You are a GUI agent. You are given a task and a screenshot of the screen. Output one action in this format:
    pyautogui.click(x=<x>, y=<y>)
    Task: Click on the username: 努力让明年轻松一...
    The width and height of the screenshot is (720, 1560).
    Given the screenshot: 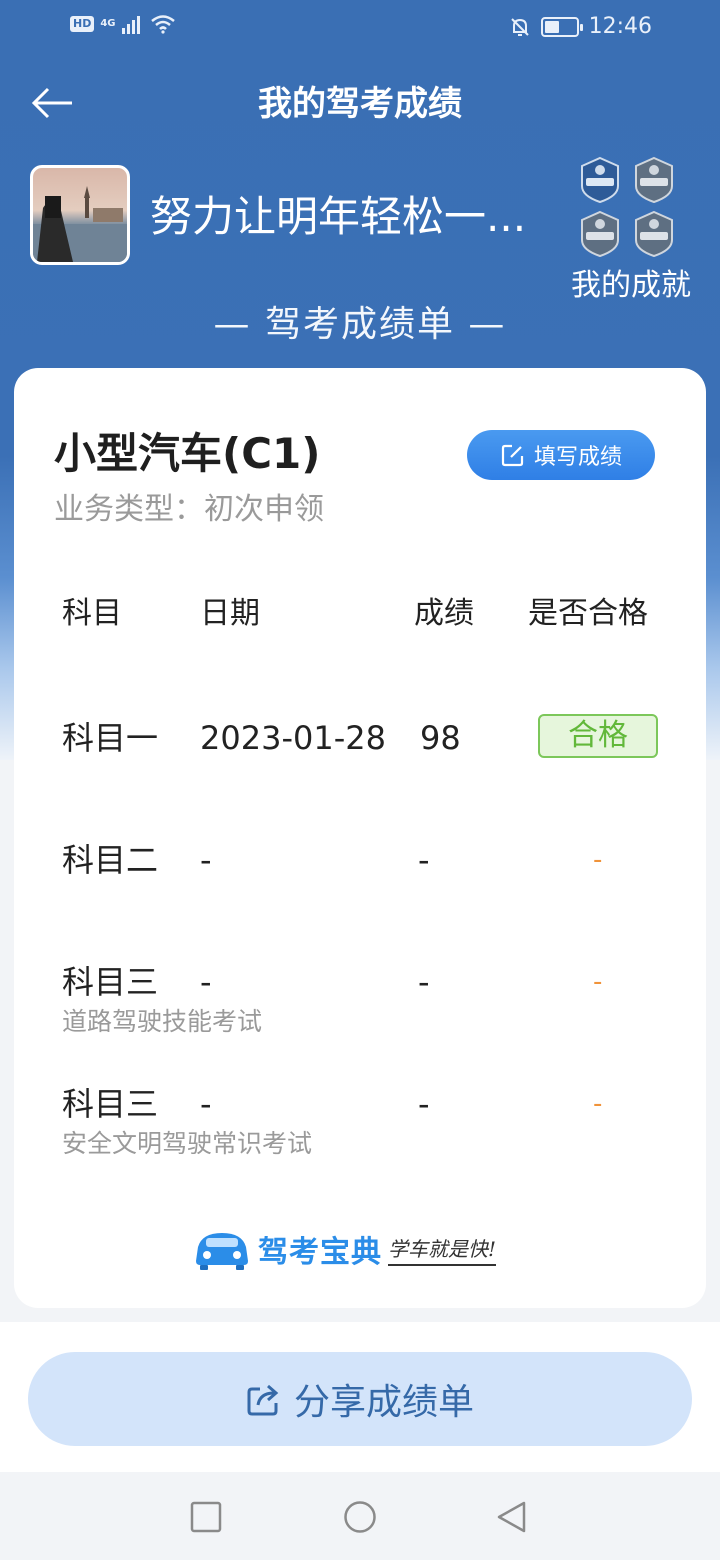 What is the action you would take?
    pyautogui.click(x=338, y=216)
    